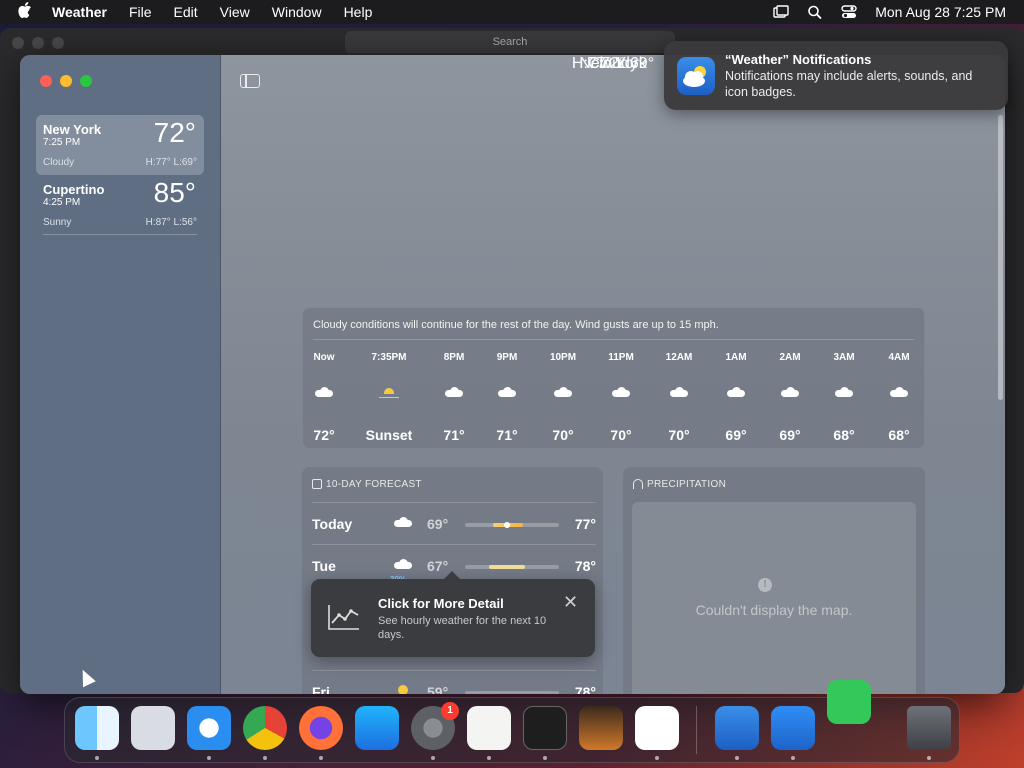 The image size is (1024, 768). I want to click on forecast-high: 77°, so click(585, 524).